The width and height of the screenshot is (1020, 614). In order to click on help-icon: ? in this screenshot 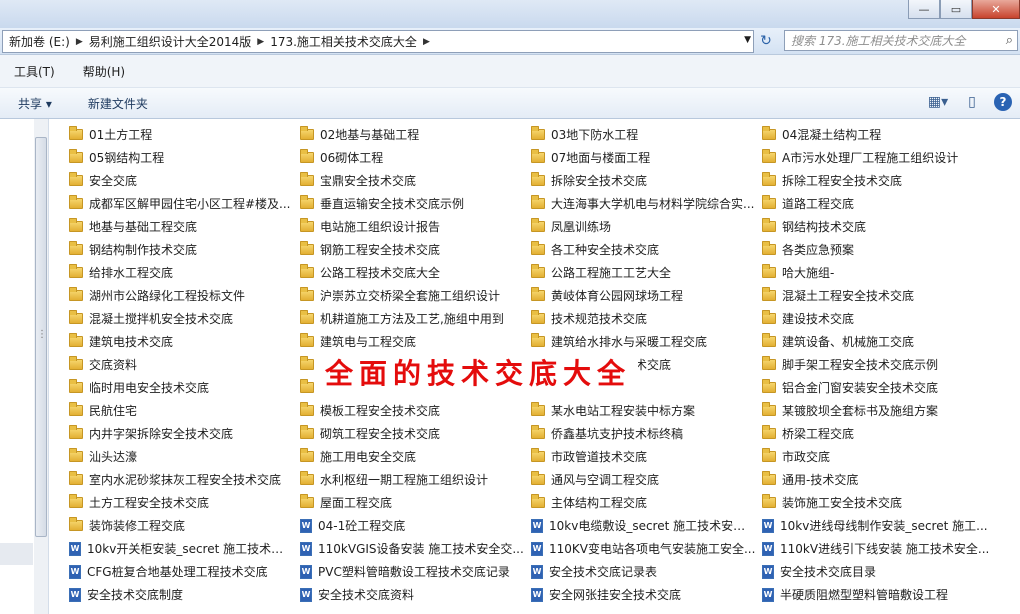, I will do `click(1003, 102)`.